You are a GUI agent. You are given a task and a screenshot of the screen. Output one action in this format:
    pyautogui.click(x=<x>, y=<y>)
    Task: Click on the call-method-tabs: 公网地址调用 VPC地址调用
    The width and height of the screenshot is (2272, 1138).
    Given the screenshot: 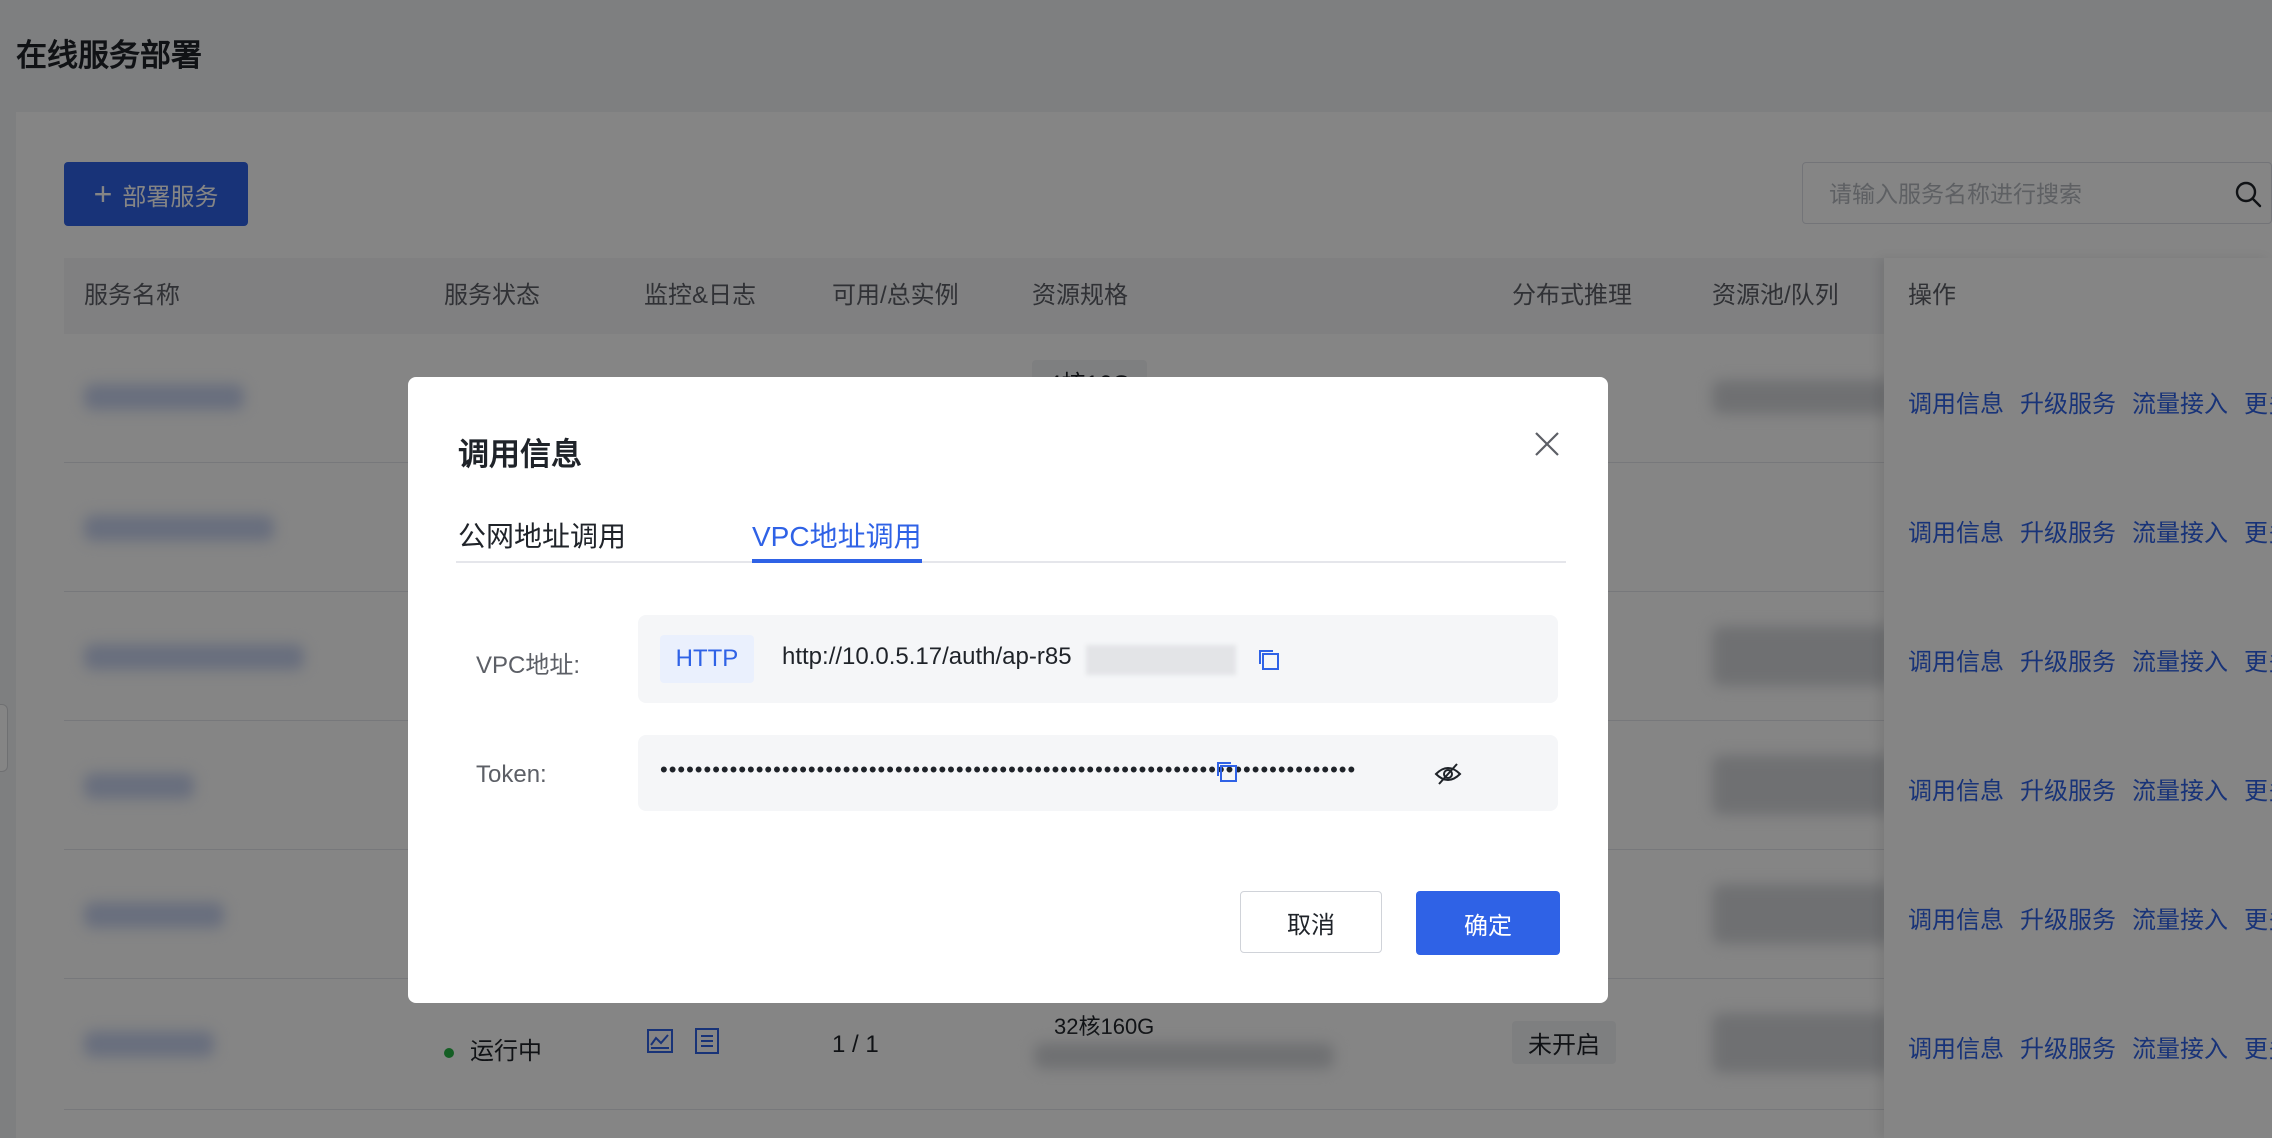 What is the action you would take?
    pyautogui.click(x=1011, y=540)
    